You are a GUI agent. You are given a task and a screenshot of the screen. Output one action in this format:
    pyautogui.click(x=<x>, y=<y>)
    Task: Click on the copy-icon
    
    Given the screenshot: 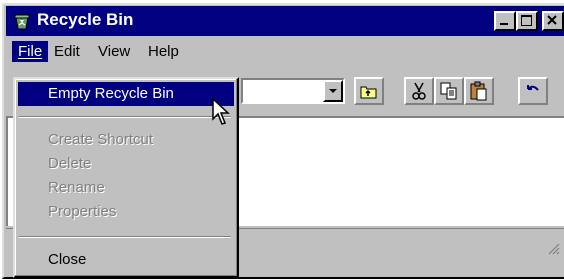 What is the action you would take?
    pyautogui.click(x=448, y=91)
    